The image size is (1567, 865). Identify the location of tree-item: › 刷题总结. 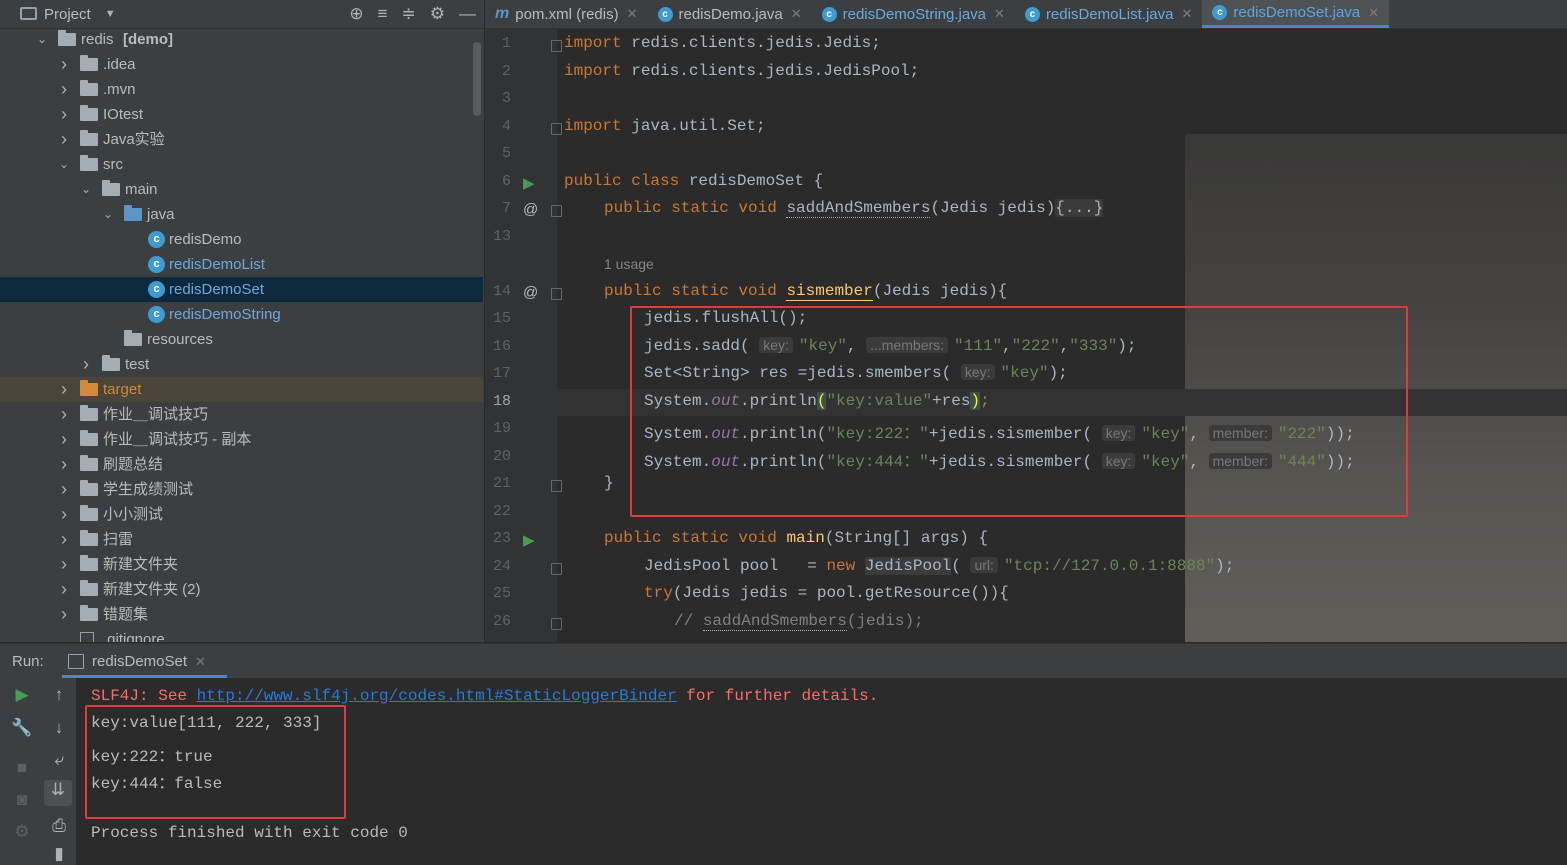
(241, 464).